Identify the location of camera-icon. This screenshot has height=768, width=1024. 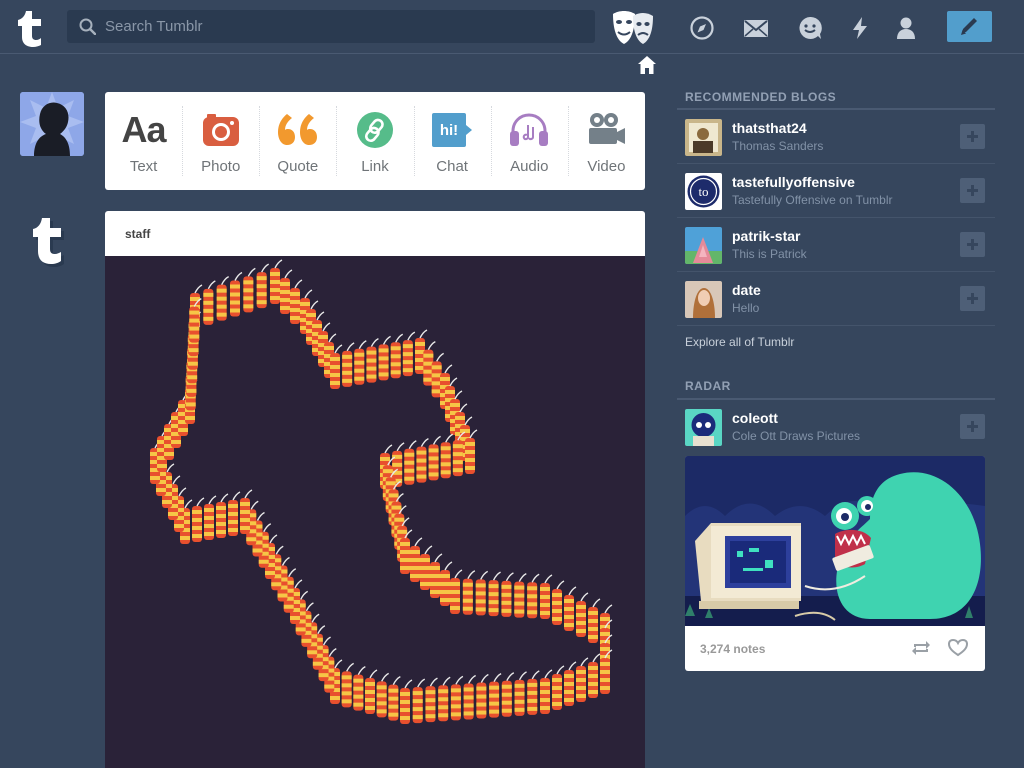
(220, 130).